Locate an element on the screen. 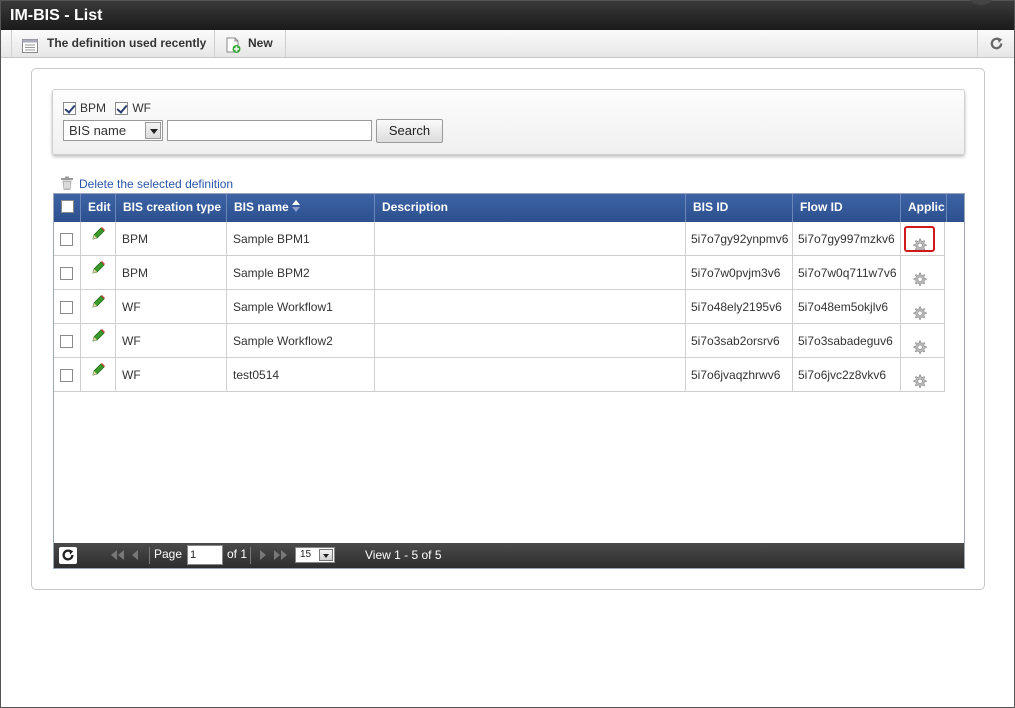 This screenshot has width=1015, height=708. page-count-label: of 1 is located at coordinates (237, 554).